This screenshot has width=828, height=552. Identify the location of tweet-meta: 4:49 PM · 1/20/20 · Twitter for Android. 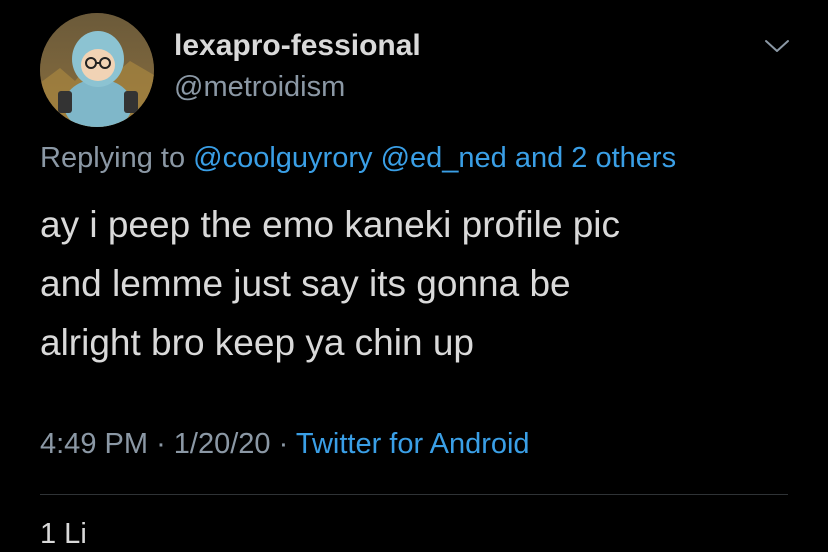
(285, 444).